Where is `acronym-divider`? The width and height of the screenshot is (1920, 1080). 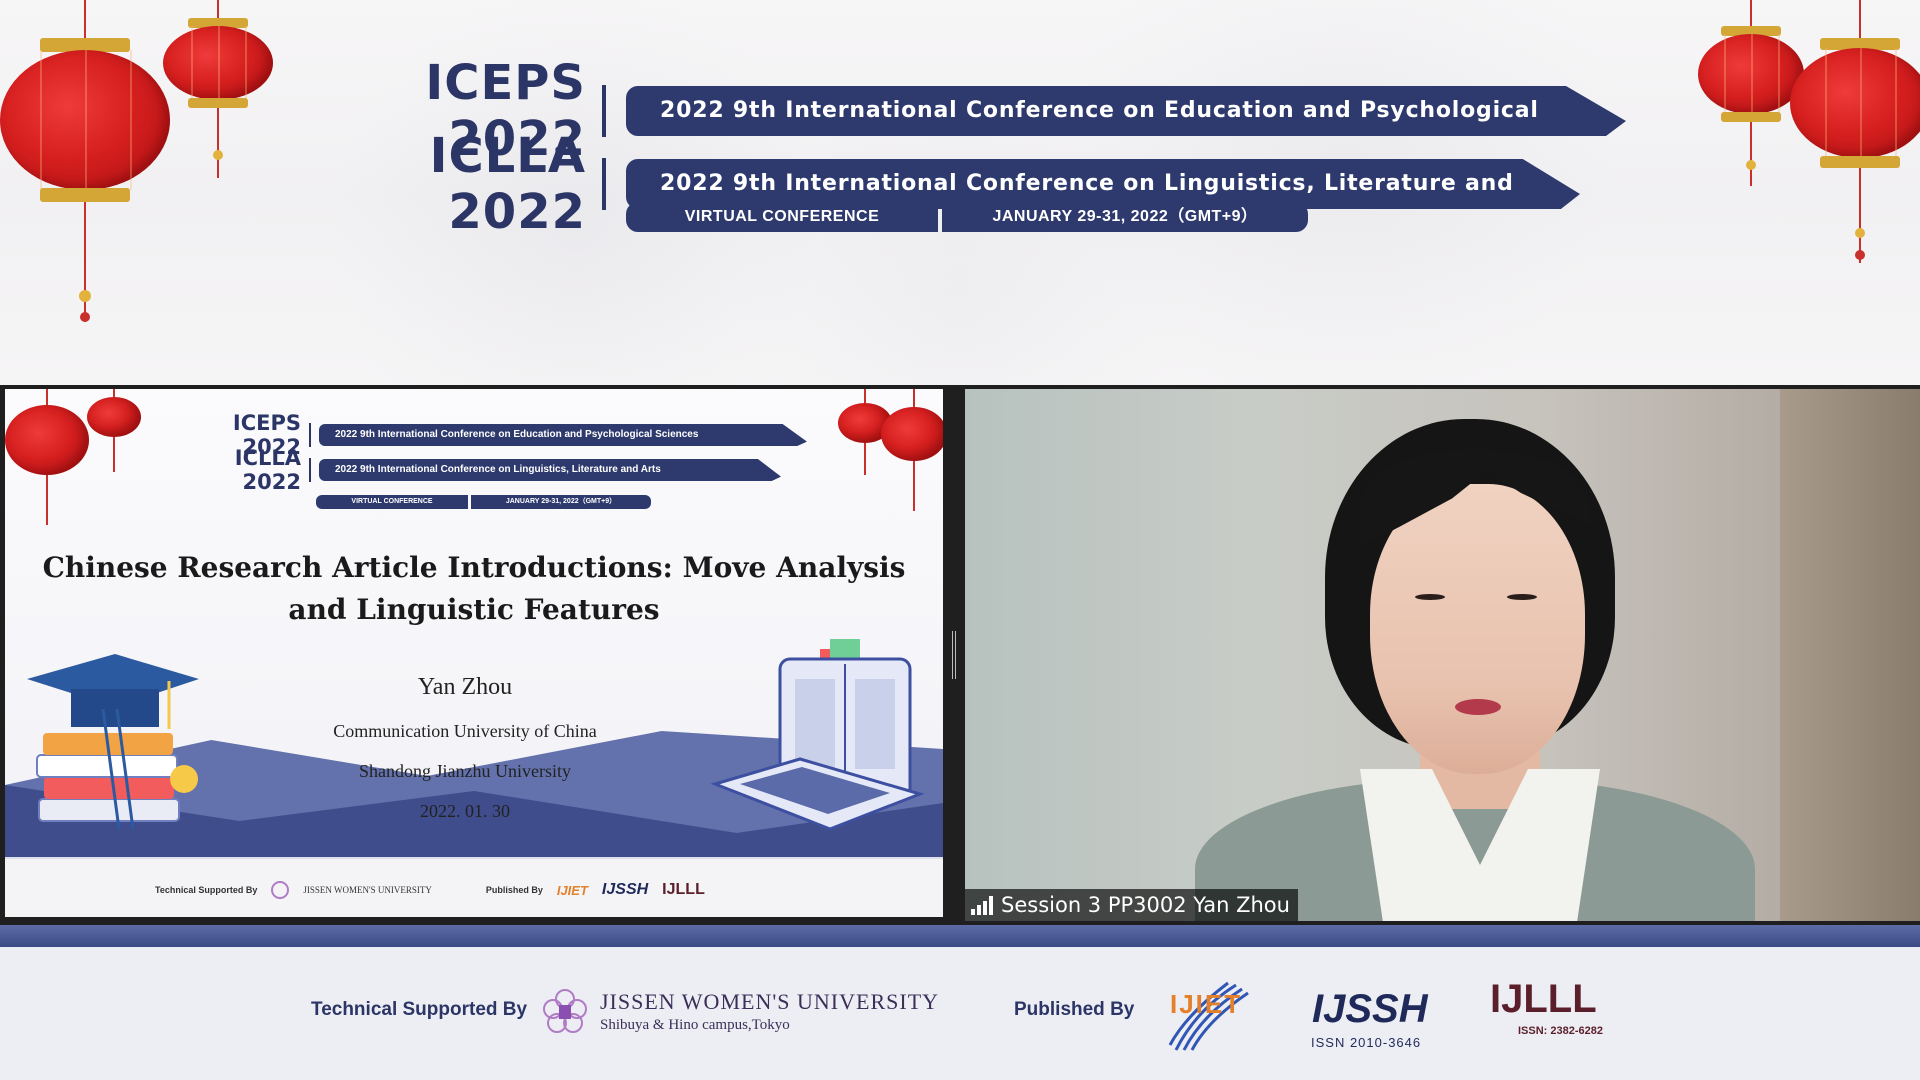
acronym-divider is located at coordinates (604, 184).